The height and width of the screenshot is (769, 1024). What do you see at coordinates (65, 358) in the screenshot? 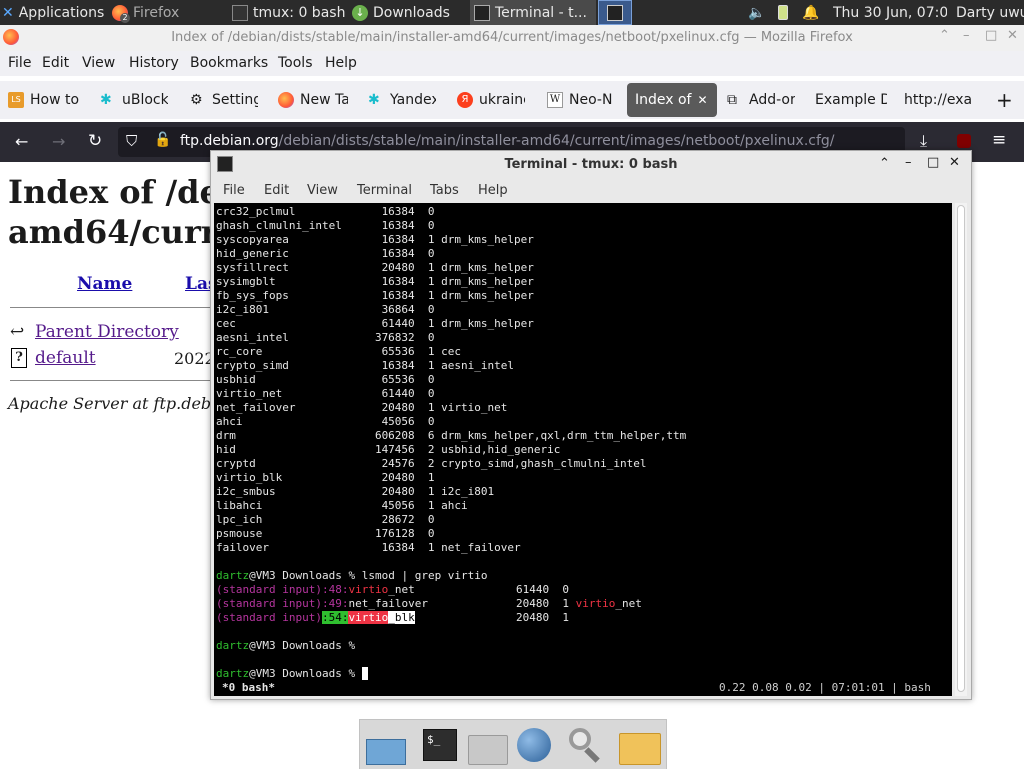
I see `file-link-default: default` at bounding box center [65, 358].